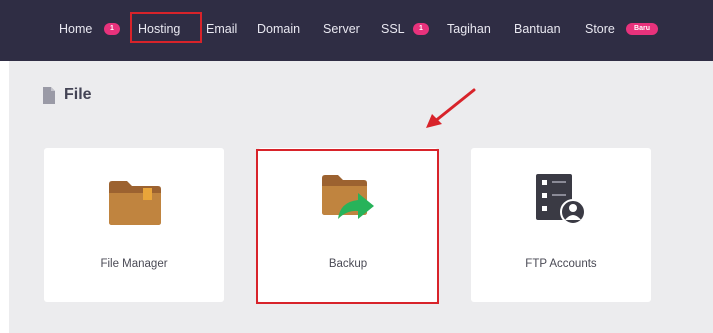 The height and width of the screenshot is (333, 713). Describe the element at coordinates (600, 29) in the screenshot. I see `nav-store: Store` at that location.